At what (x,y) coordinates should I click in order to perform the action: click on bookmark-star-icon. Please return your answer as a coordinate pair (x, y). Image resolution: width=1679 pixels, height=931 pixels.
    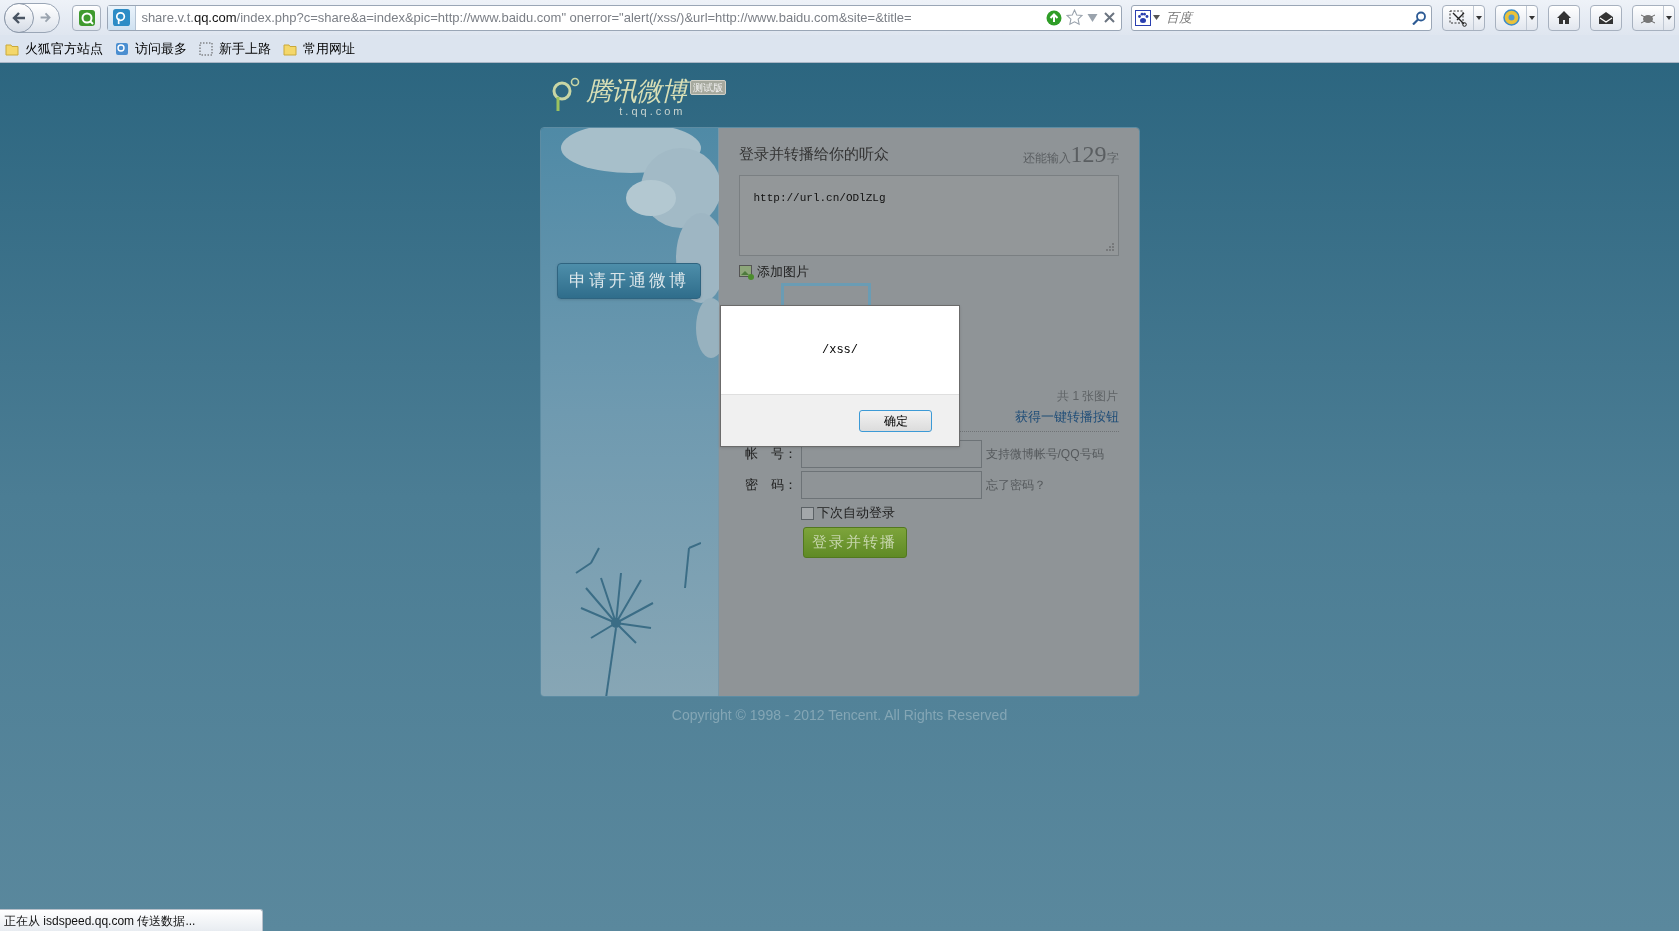
    Looking at the image, I should click on (1074, 17).